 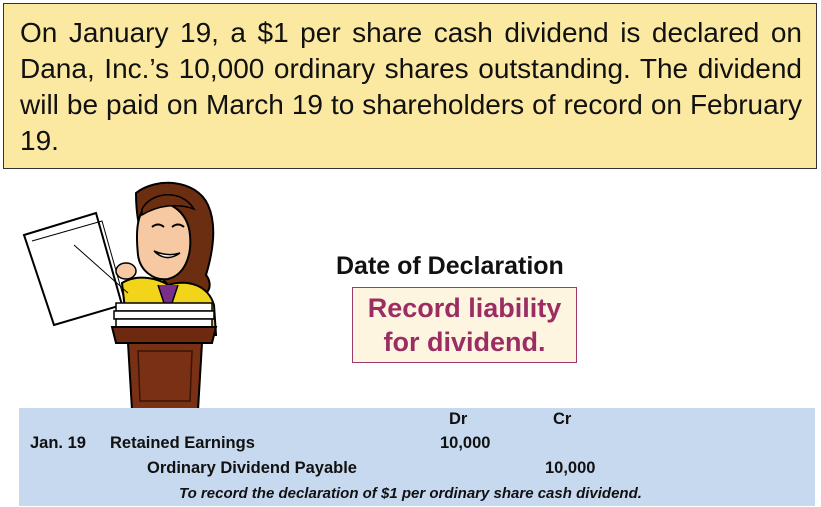 What do you see at coordinates (570, 468) in the screenshot?
I see `credit-amount: 10,000` at bounding box center [570, 468].